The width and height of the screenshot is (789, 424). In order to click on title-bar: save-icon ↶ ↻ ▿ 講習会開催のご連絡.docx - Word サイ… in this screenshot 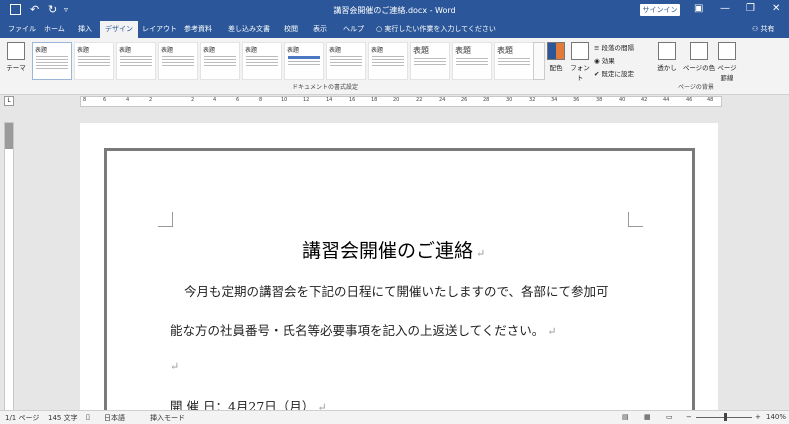, I will do `click(394, 10)`.